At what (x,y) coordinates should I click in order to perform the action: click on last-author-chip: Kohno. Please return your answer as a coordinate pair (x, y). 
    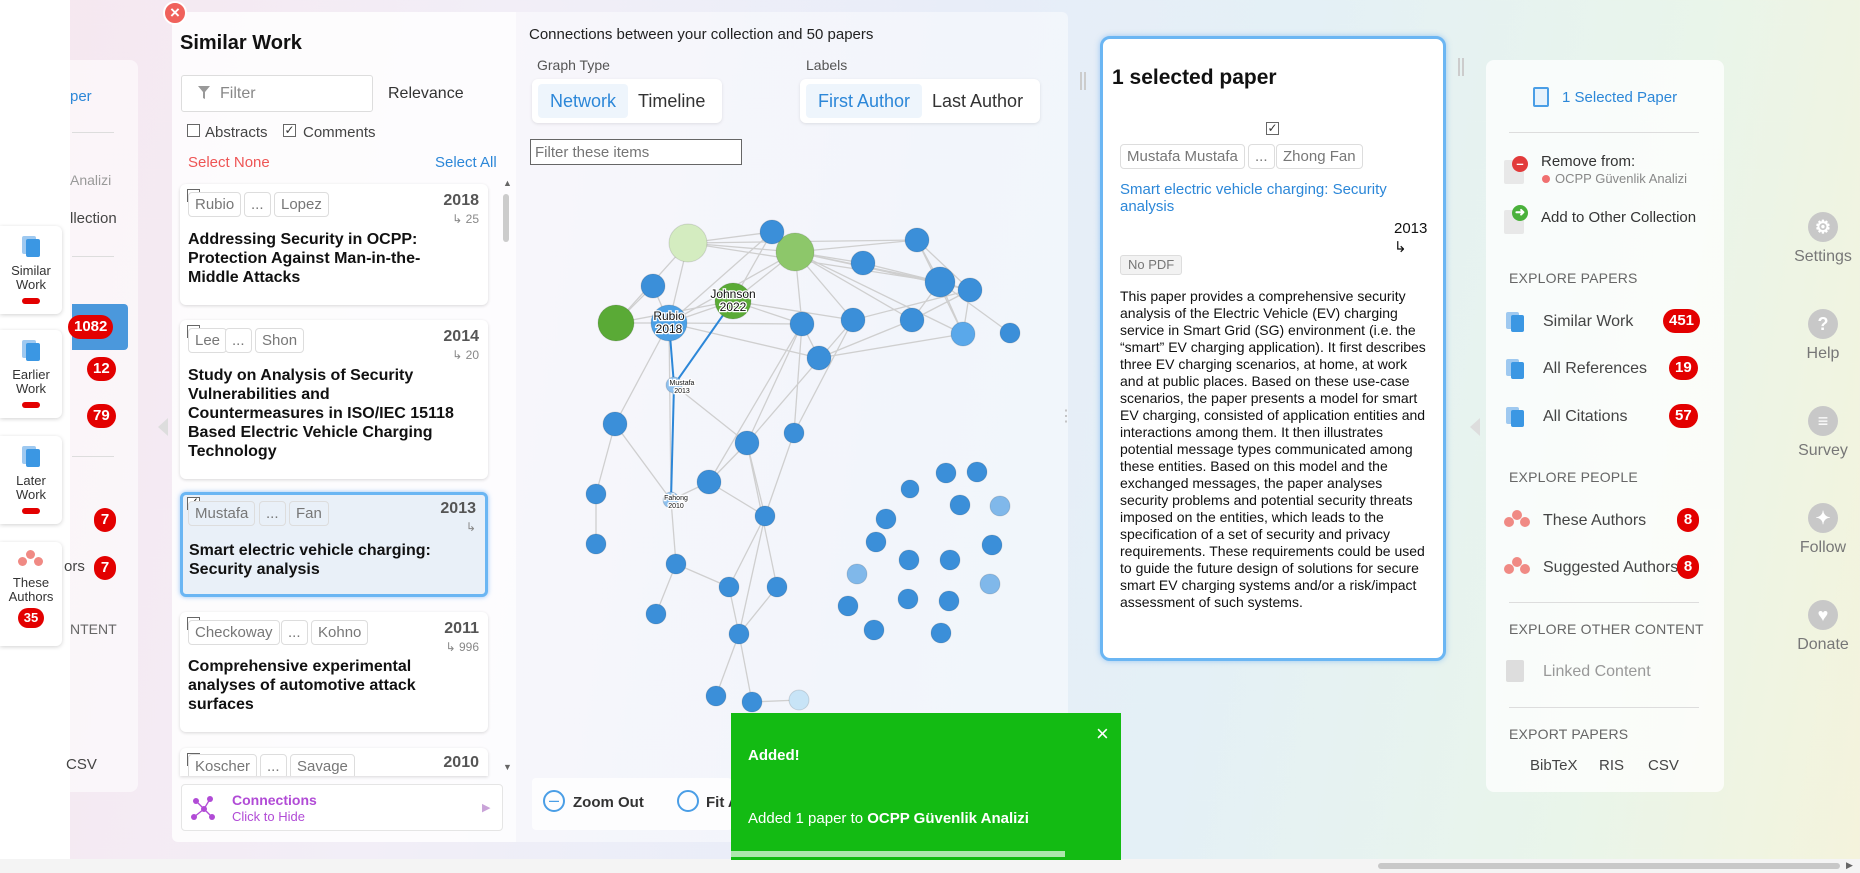
    Looking at the image, I should click on (340, 632).